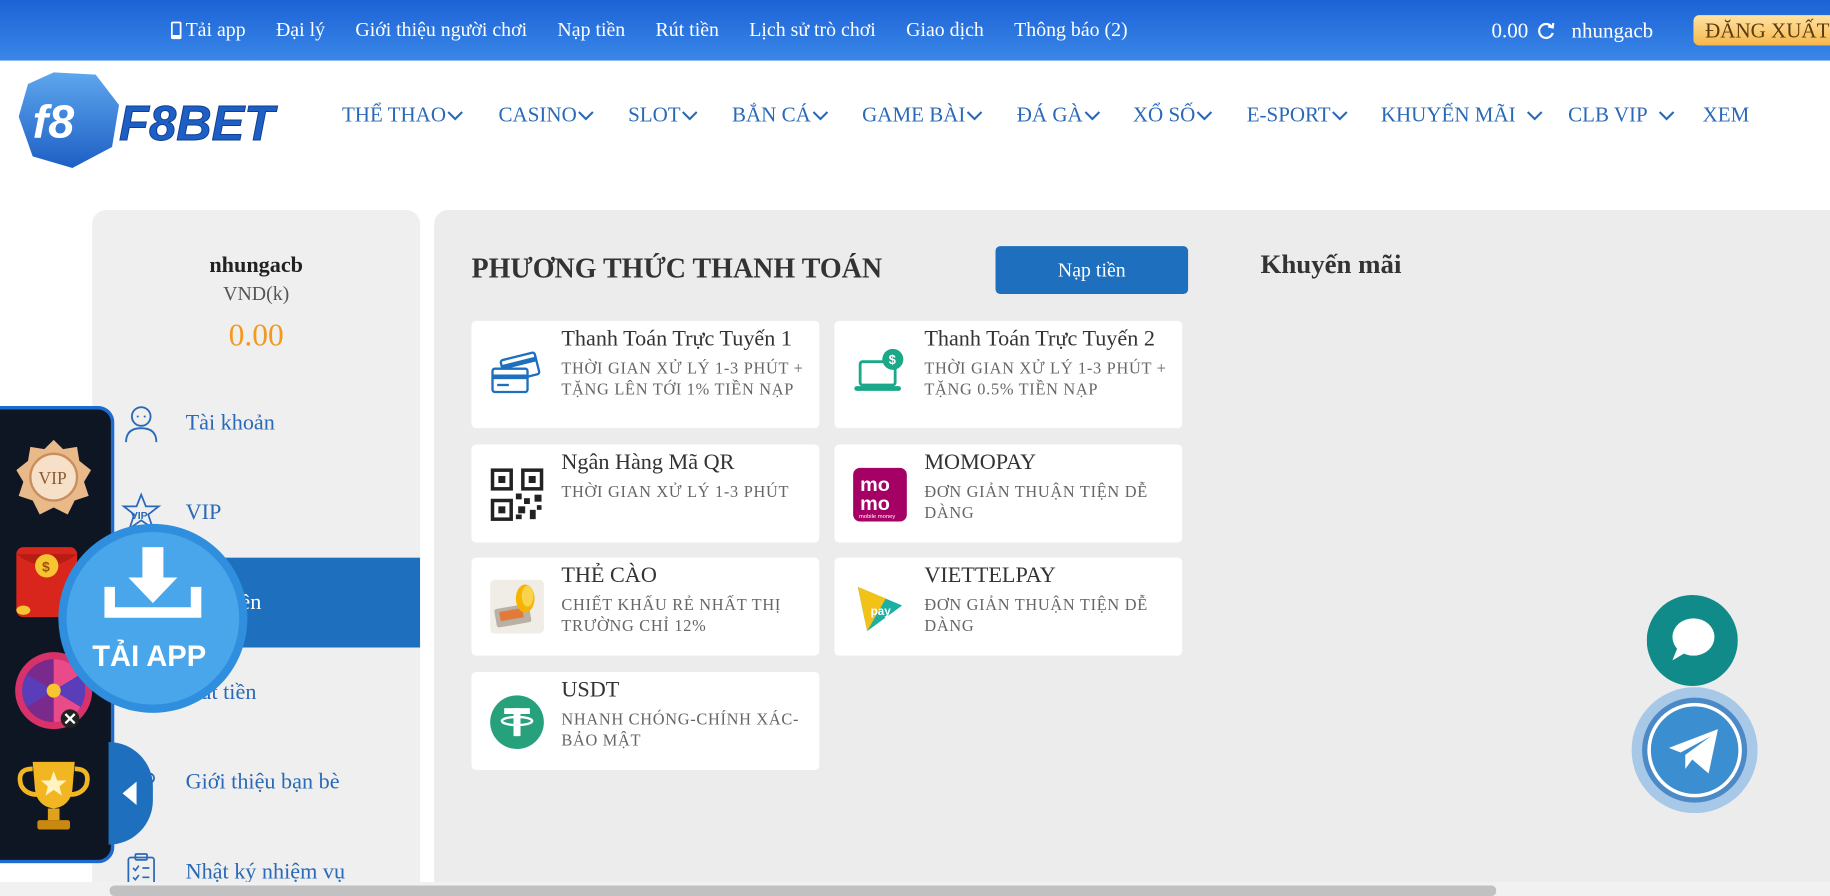 The height and width of the screenshot is (896, 1830). What do you see at coordinates (648, 462) in the screenshot?
I see `payment-method-title: Ngân Hàng Mã QR` at bounding box center [648, 462].